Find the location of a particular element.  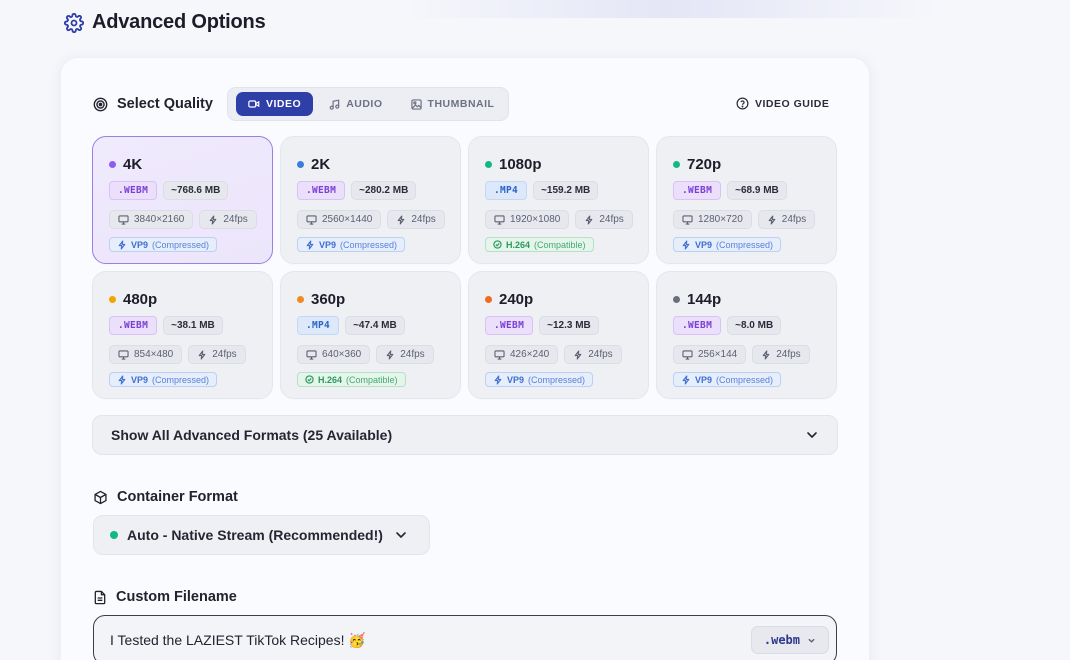

codec-row: H.264 (Compatible) is located at coordinates (566, 244).